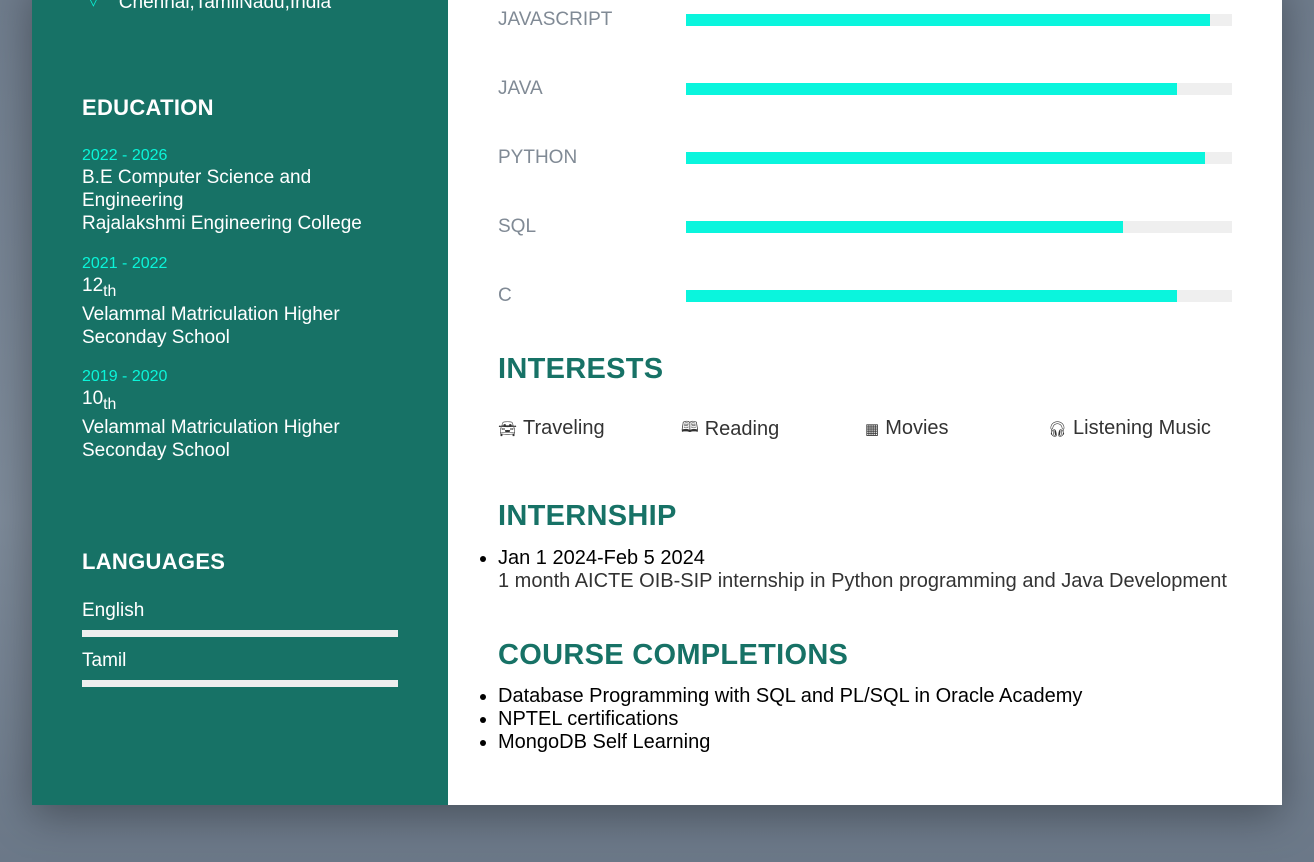 The image size is (1314, 862). What do you see at coordinates (125, 376) in the screenshot?
I see `education-years: 2019 - 2020` at bounding box center [125, 376].